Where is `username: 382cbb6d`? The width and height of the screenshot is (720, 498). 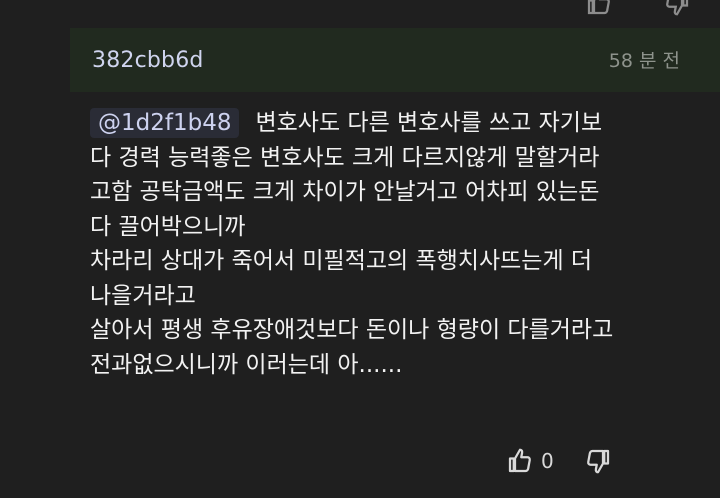
username: 382cbb6d is located at coordinates (148, 60).